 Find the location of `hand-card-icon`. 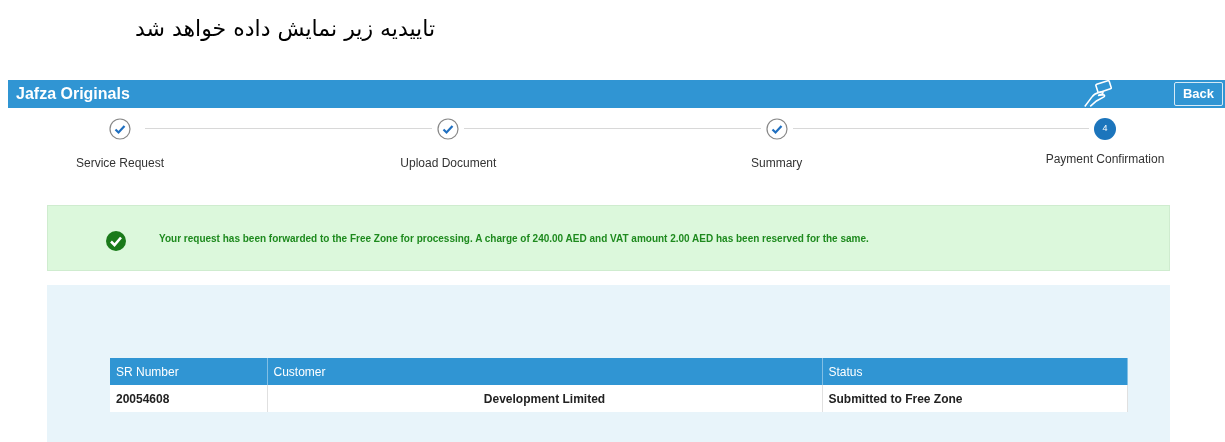

hand-card-icon is located at coordinates (1097, 94).